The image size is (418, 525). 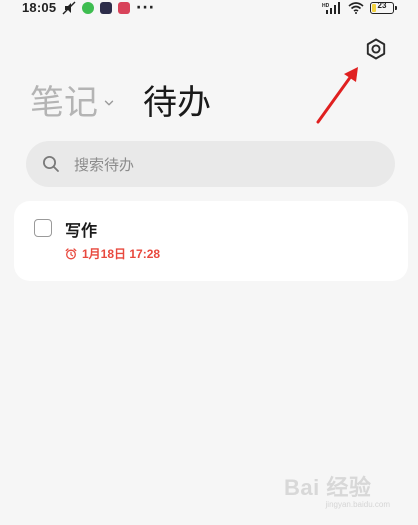 I want to click on todo-reminder: 1月18日 17:28, so click(x=112, y=253).